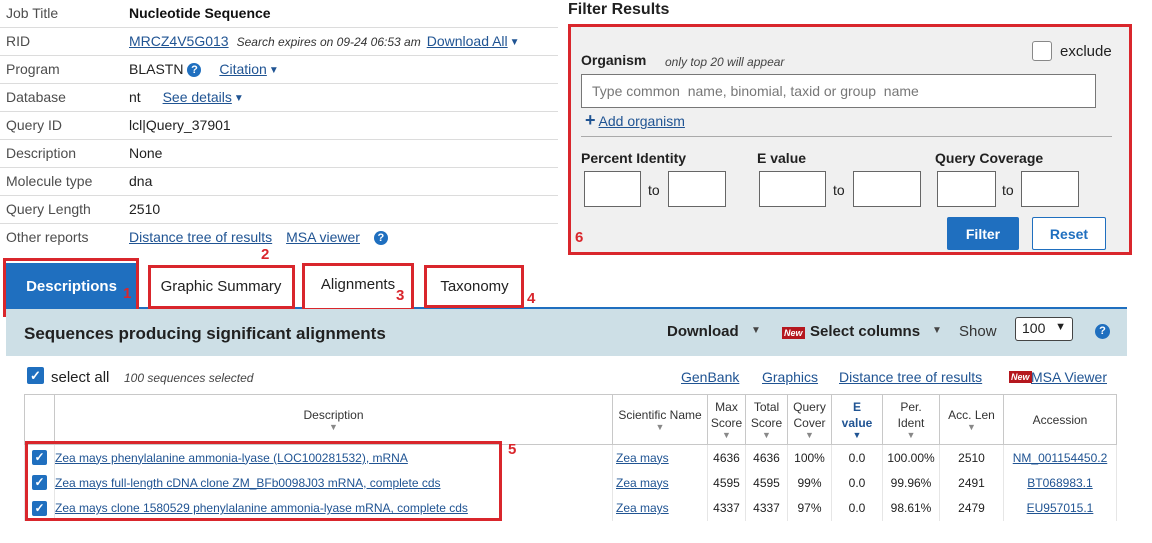  I want to click on database-value: nt, so click(135, 97).